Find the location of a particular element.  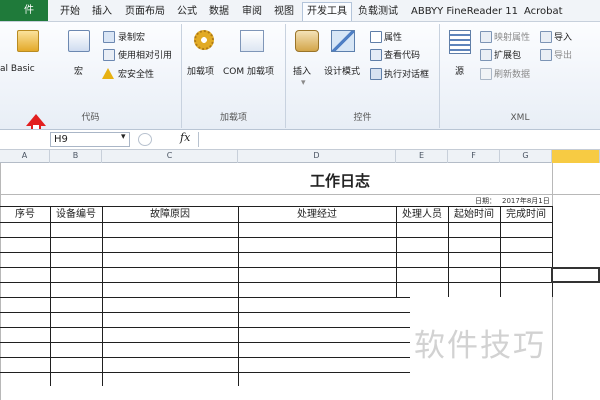

cancel-icon is located at coordinates (145, 139).